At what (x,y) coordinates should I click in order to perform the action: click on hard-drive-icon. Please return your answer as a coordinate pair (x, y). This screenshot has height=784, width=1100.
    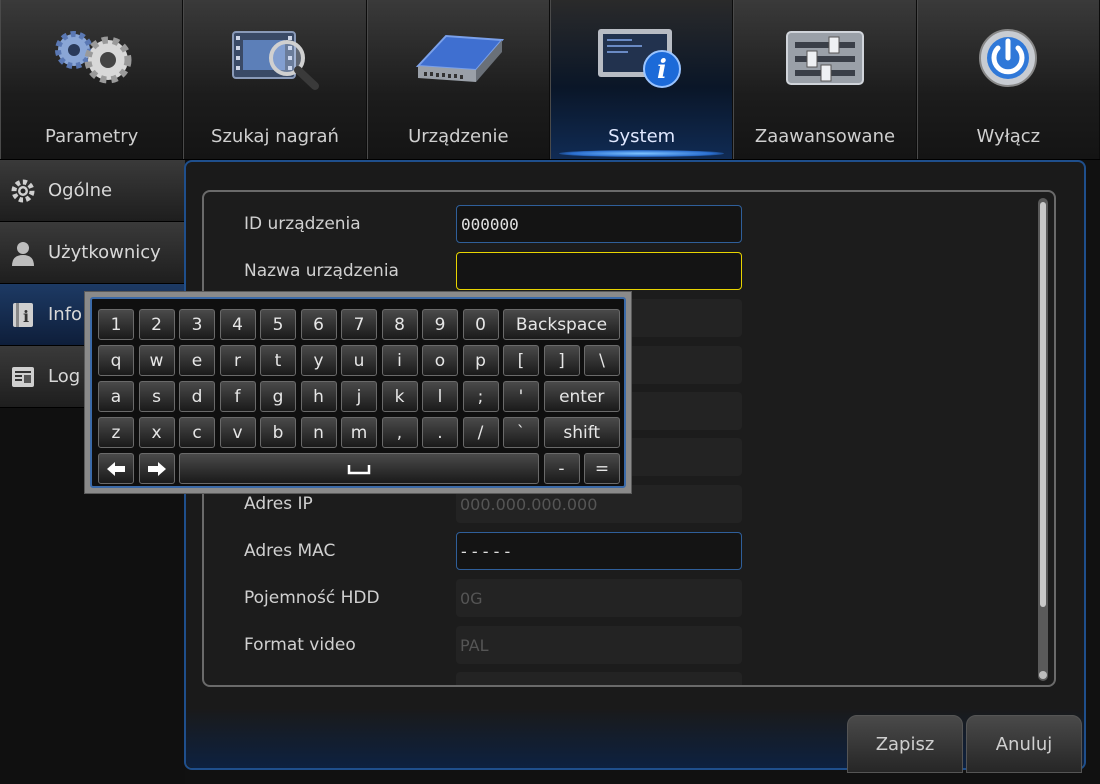
    Looking at the image, I should click on (458, 58).